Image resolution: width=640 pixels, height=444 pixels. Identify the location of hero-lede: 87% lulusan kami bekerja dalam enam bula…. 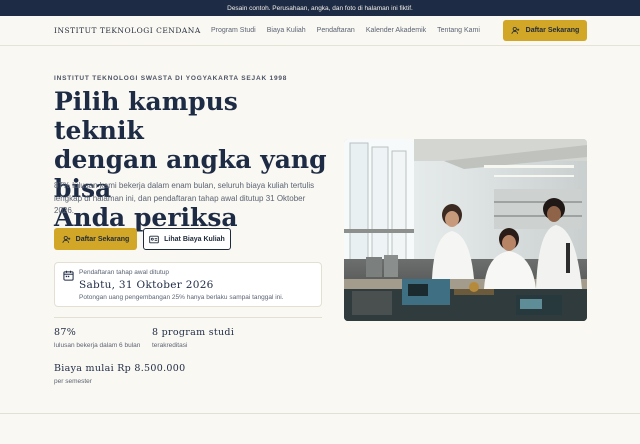
(184, 198).